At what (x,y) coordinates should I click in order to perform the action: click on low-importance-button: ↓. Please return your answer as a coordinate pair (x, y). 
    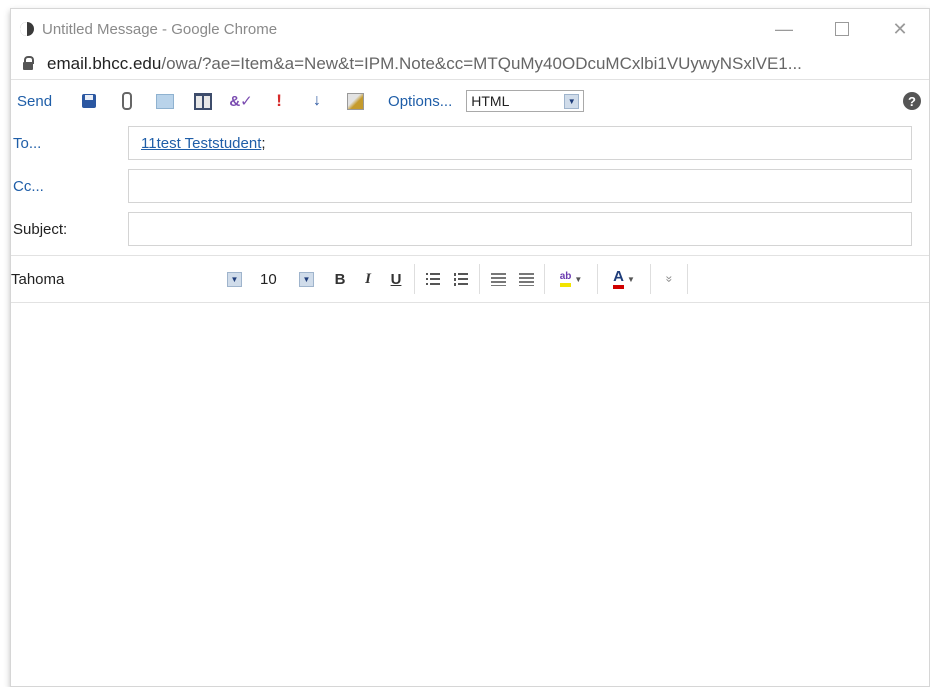
    Looking at the image, I should click on (317, 101).